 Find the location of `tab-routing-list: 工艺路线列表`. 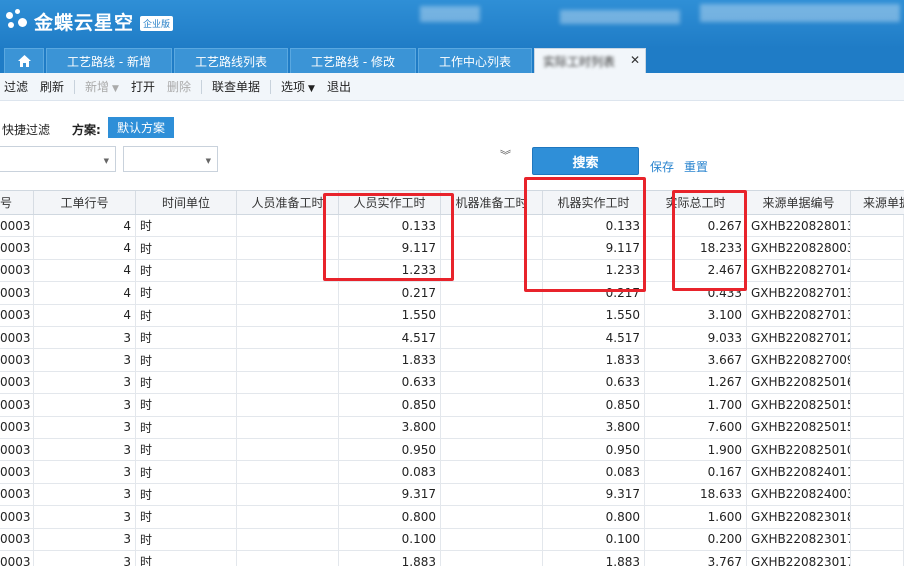

tab-routing-list: 工艺路线列表 is located at coordinates (231, 60).